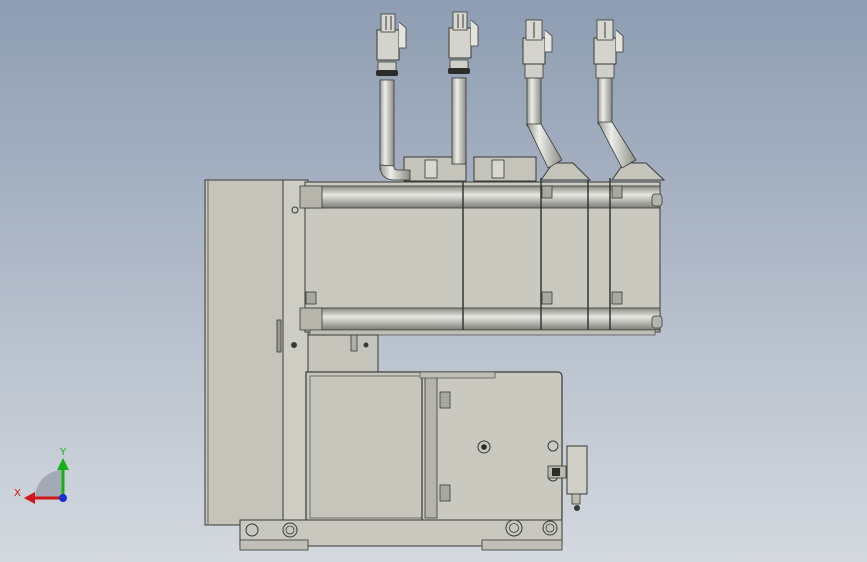 The height and width of the screenshot is (562, 867). What do you see at coordinates (17, 493) in the screenshot?
I see `x-axis-label: X` at bounding box center [17, 493].